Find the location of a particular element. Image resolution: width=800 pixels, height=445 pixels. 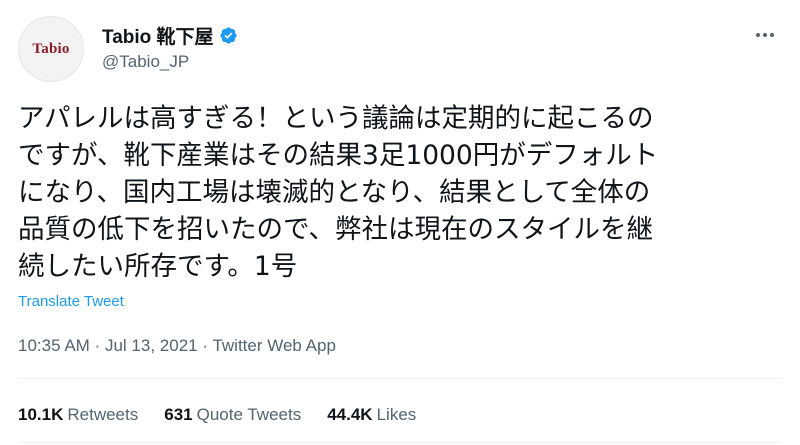

retweets-stat: 10.1K Retweets is located at coordinates (78, 415).